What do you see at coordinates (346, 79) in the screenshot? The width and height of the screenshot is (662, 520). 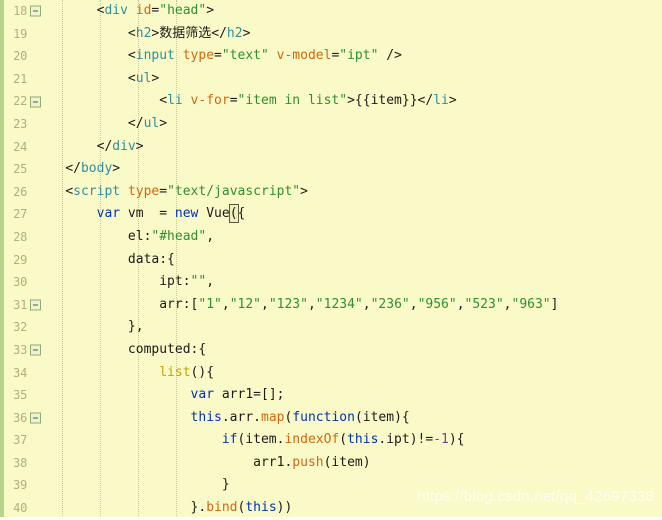 I see `code-line: <ul>` at bounding box center [346, 79].